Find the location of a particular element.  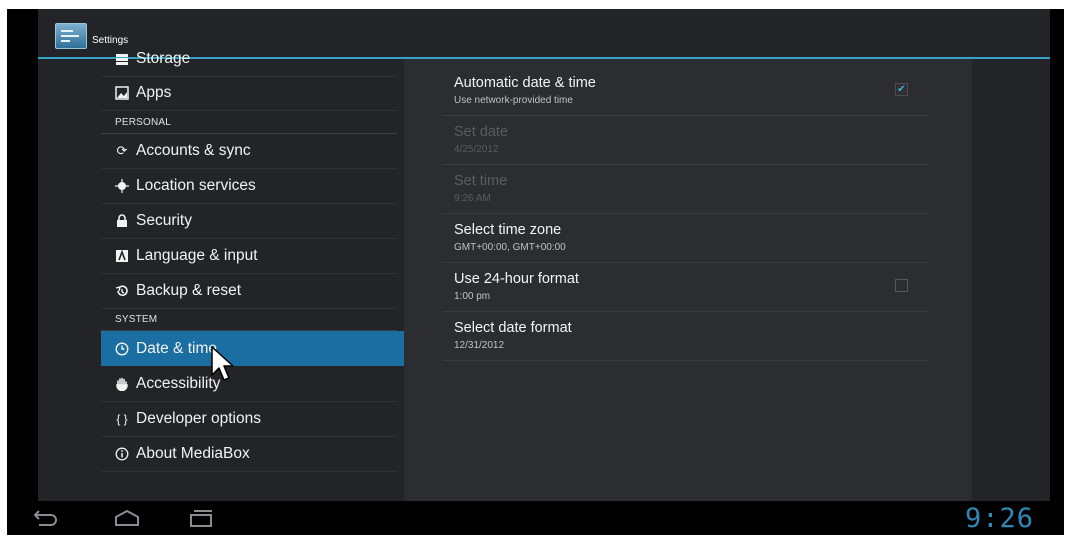

back-button is located at coordinates (45, 518).